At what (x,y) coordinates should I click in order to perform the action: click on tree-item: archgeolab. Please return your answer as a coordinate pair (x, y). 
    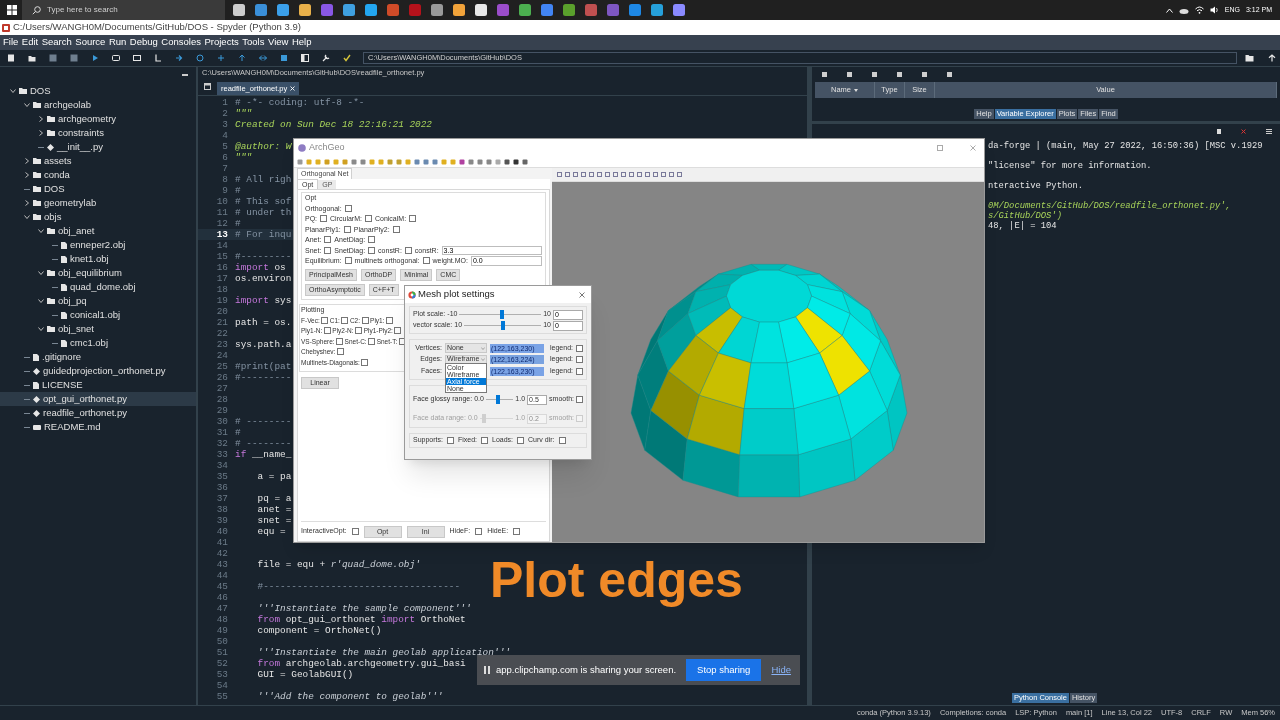
    Looking at the image, I should click on (98, 105).